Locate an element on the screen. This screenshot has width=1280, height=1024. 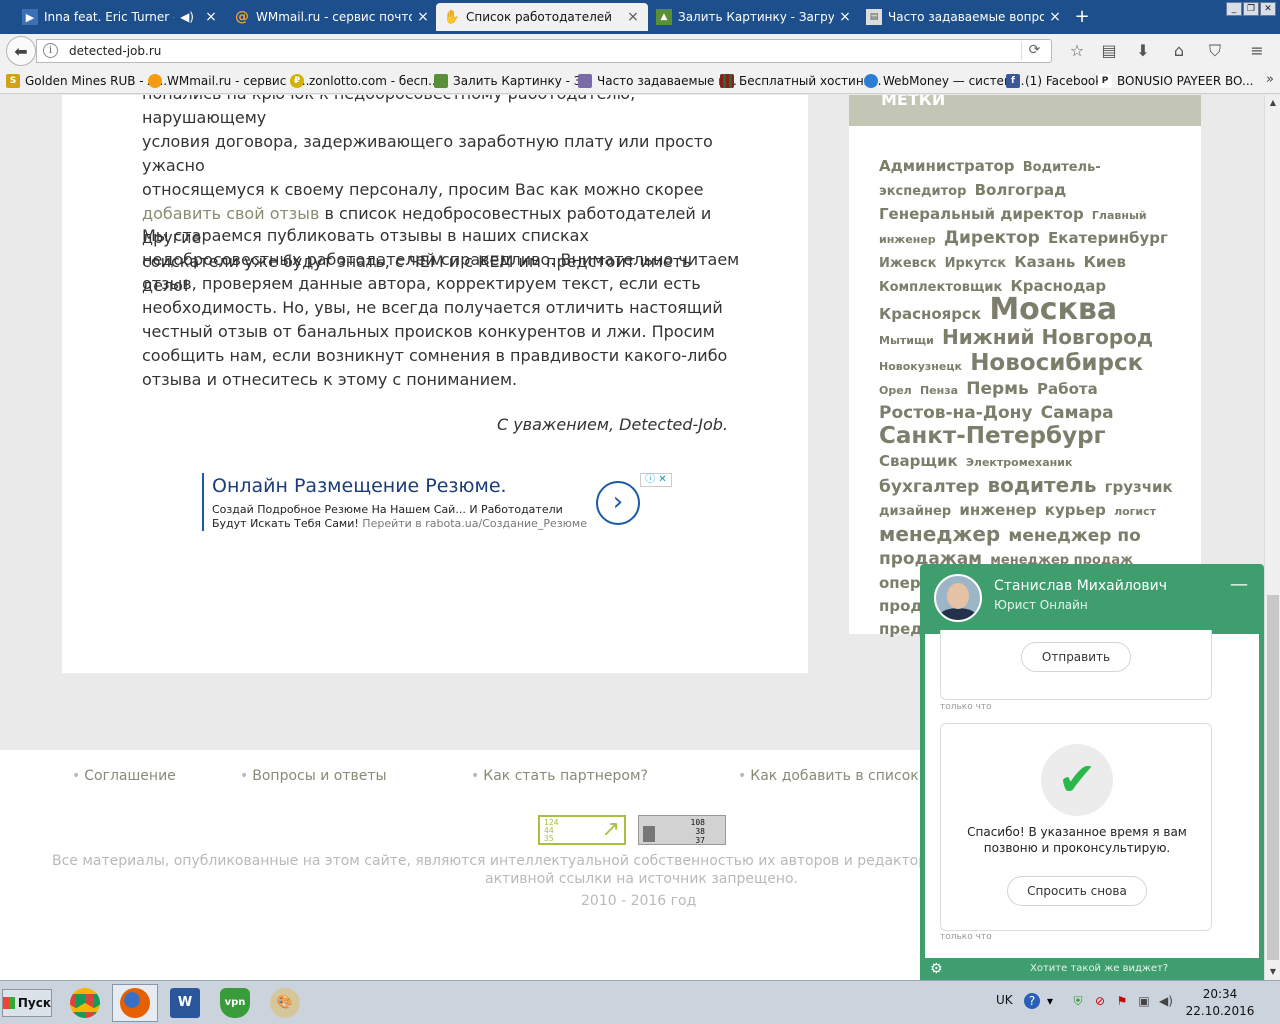
tag-link: Мытищи is located at coordinates (906, 340).